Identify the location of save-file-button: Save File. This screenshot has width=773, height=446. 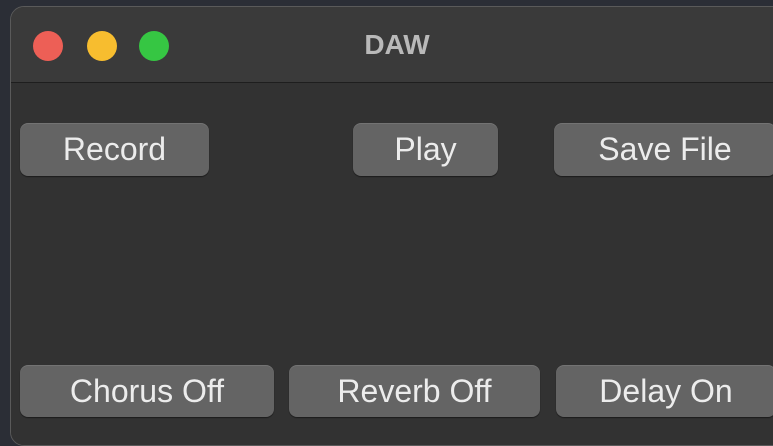
(663, 149).